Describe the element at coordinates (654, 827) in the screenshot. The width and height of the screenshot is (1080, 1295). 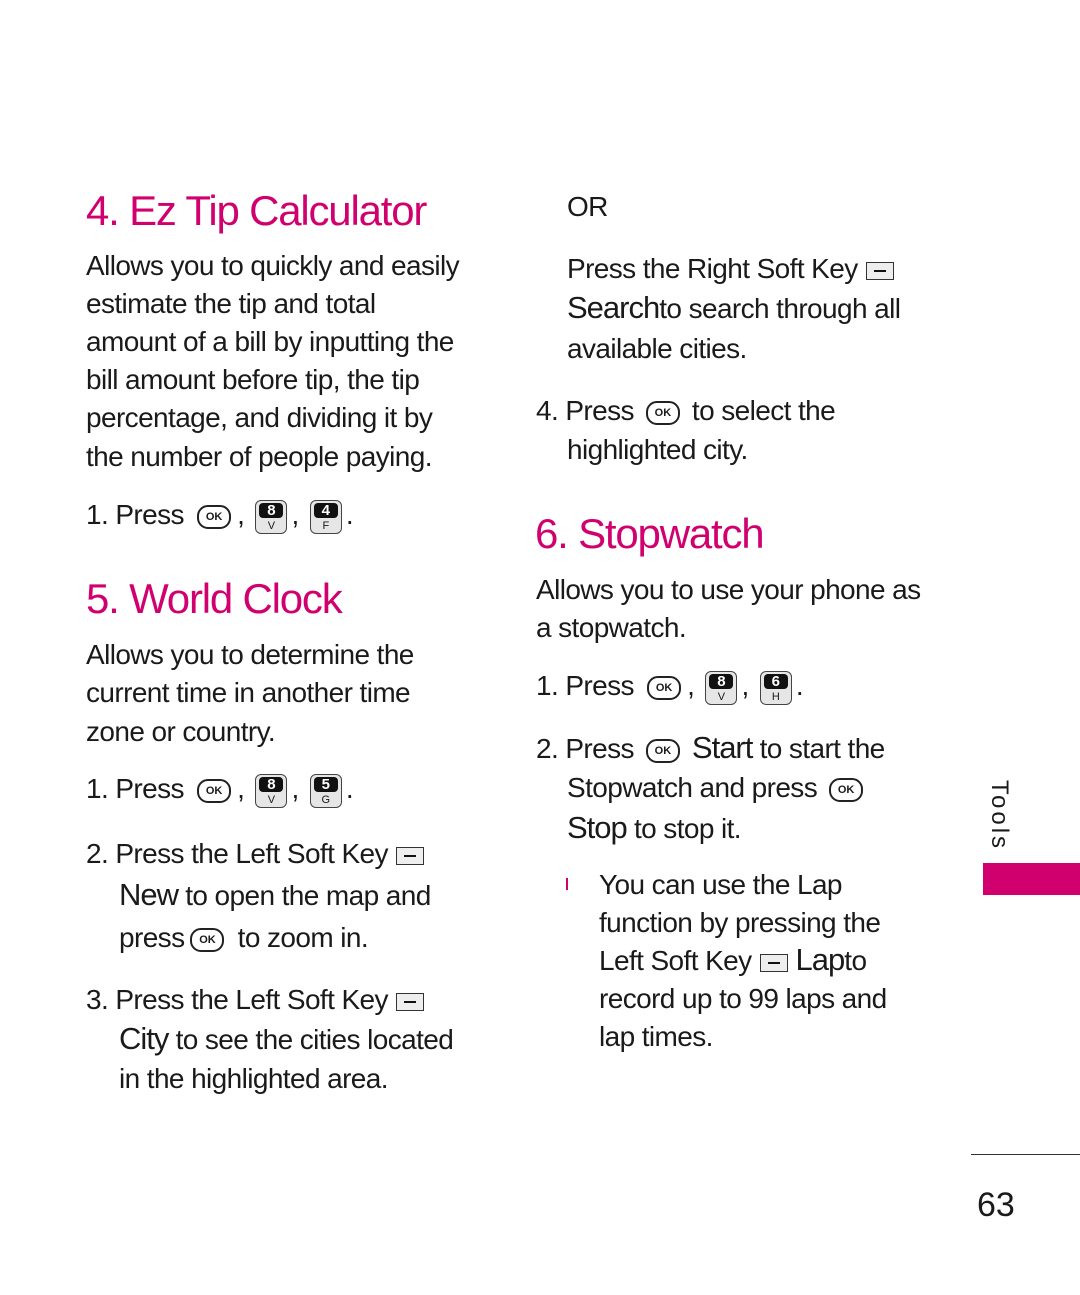
I see `stopwatch-step-2: Stop to stop it.` at that location.